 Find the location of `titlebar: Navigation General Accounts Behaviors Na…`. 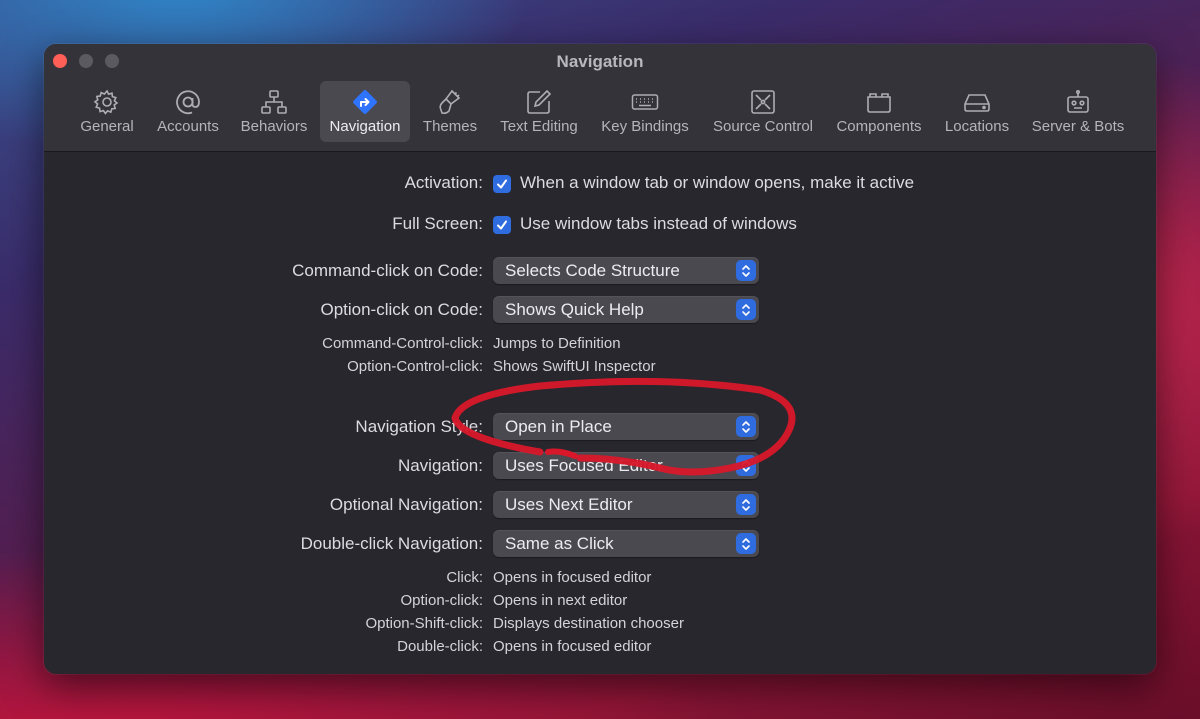

titlebar: Navigation General Accounts Behaviors Na… is located at coordinates (600, 98).